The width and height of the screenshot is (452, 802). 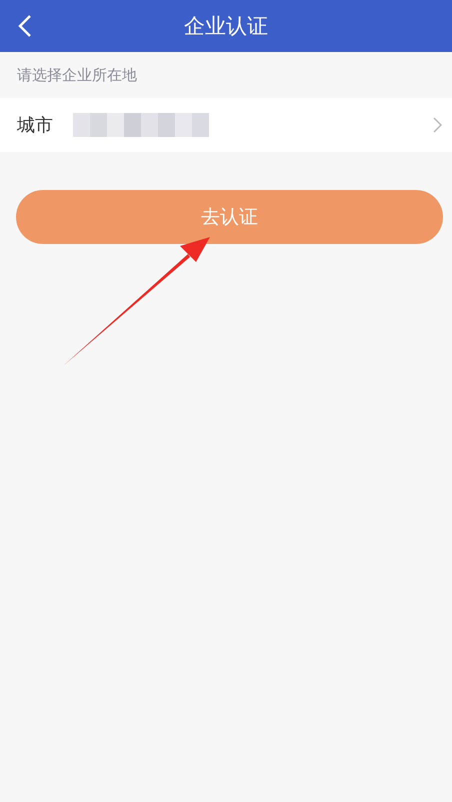 I want to click on section-label: 请选择企业所在地, so click(x=77, y=75).